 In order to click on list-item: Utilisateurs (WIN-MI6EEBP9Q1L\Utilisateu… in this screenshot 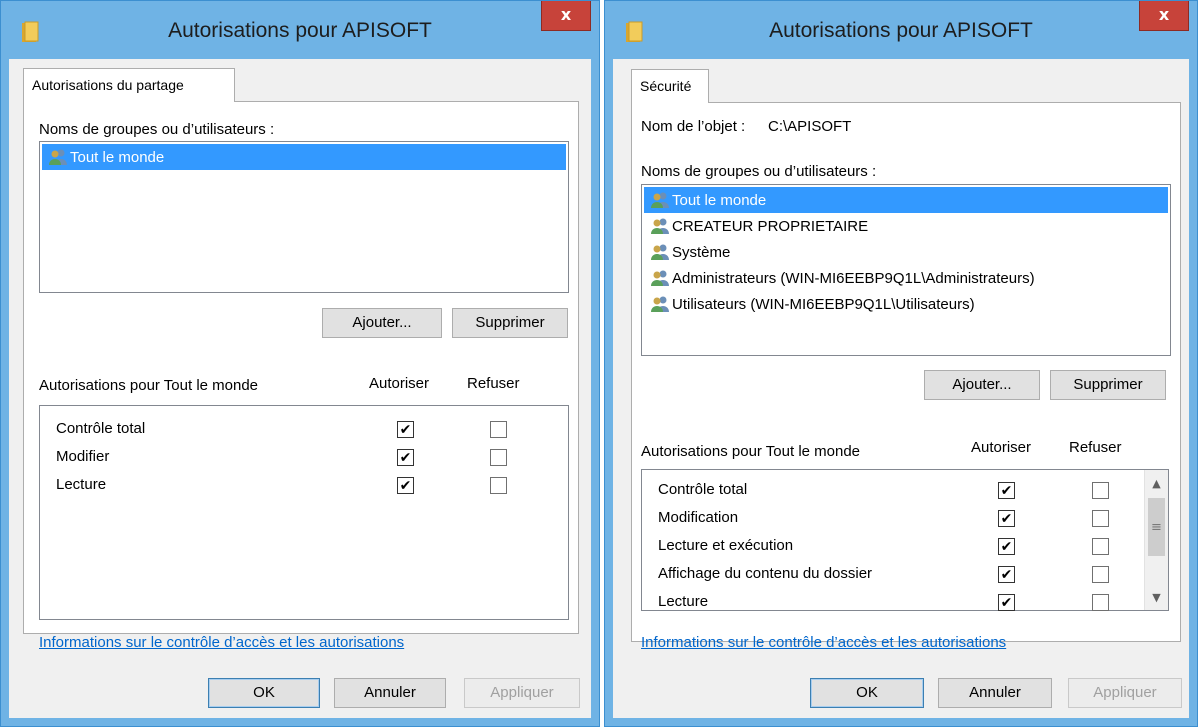, I will do `click(906, 304)`.